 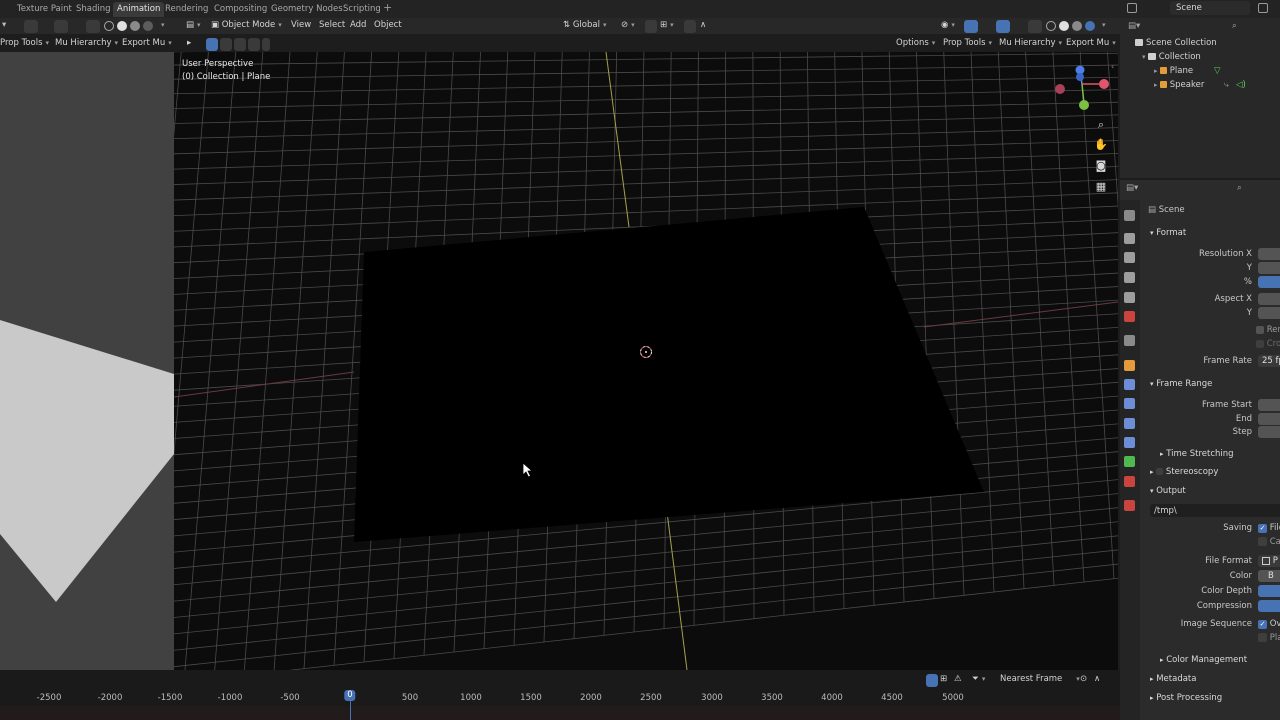 I want to click on tab-compositing: Compositing, so click(x=240, y=9).